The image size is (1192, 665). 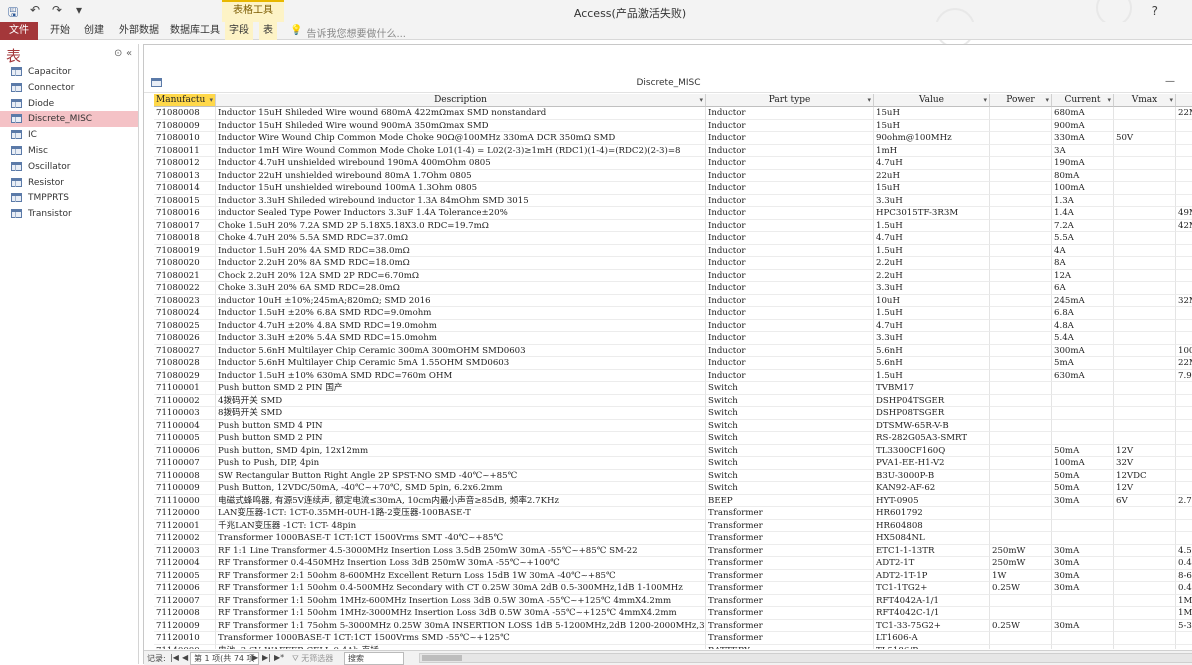 What do you see at coordinates (185, 325) in the screenshot?
I see `table-cell: 71080025` at bounding box center [185, 325].